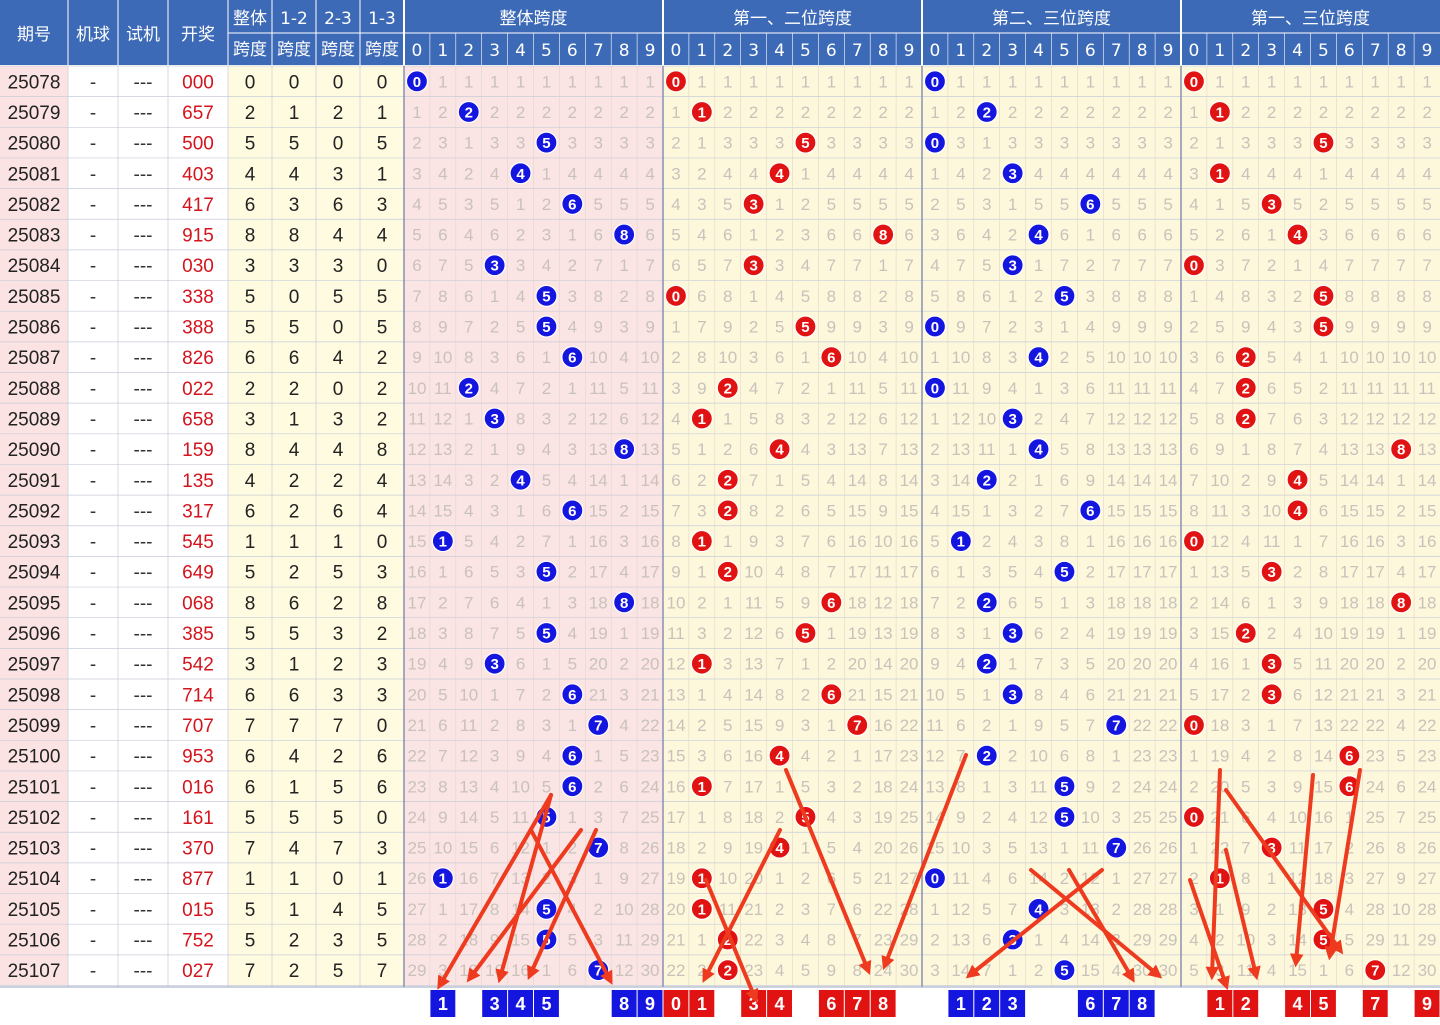 The image size is (1440, 1025). Describe the element at coordinates (1219, 480) in the screenshot. I see `miss-count: 10` at that location.